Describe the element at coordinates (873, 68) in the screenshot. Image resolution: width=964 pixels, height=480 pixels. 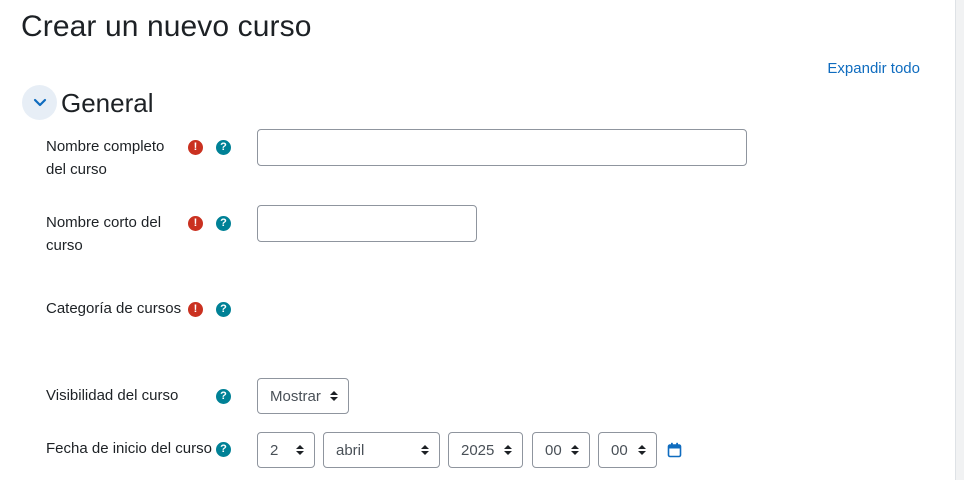
I see `expand-all-link: Expandir todo` at that location.